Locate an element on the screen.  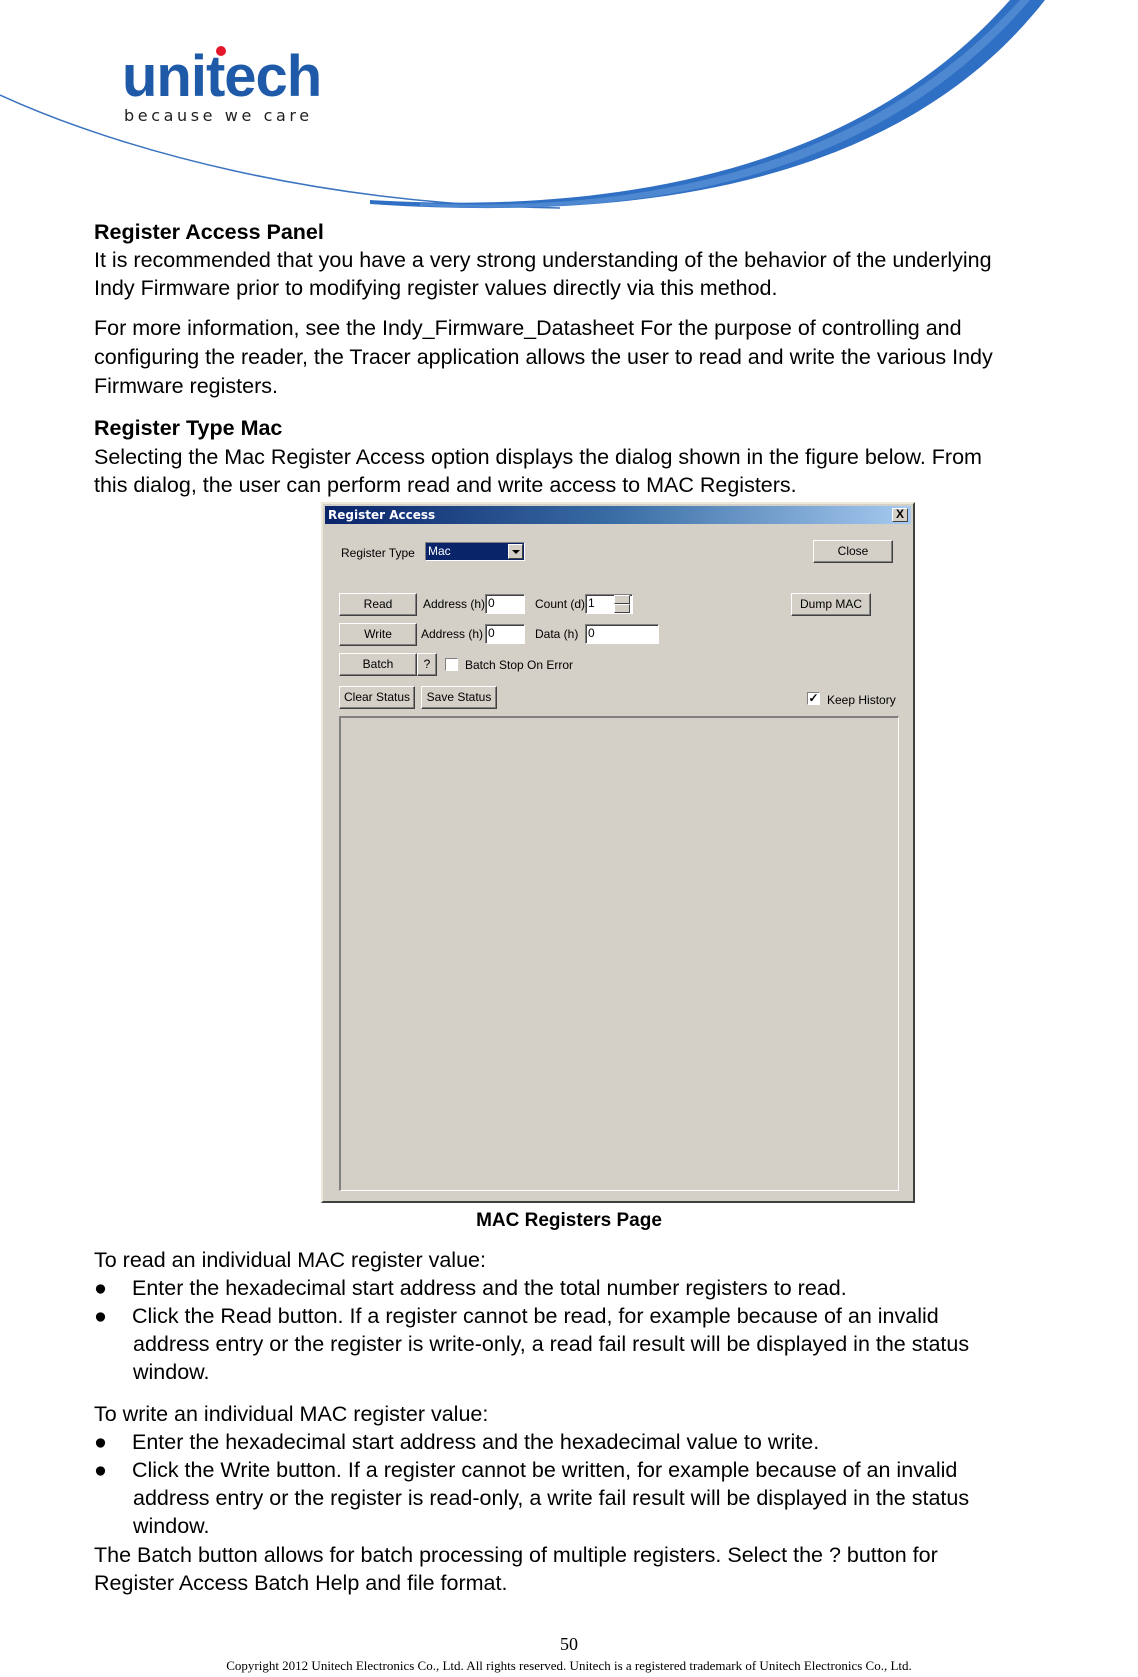
keep-history-label: Keep History is located at coordinates (861, 700).